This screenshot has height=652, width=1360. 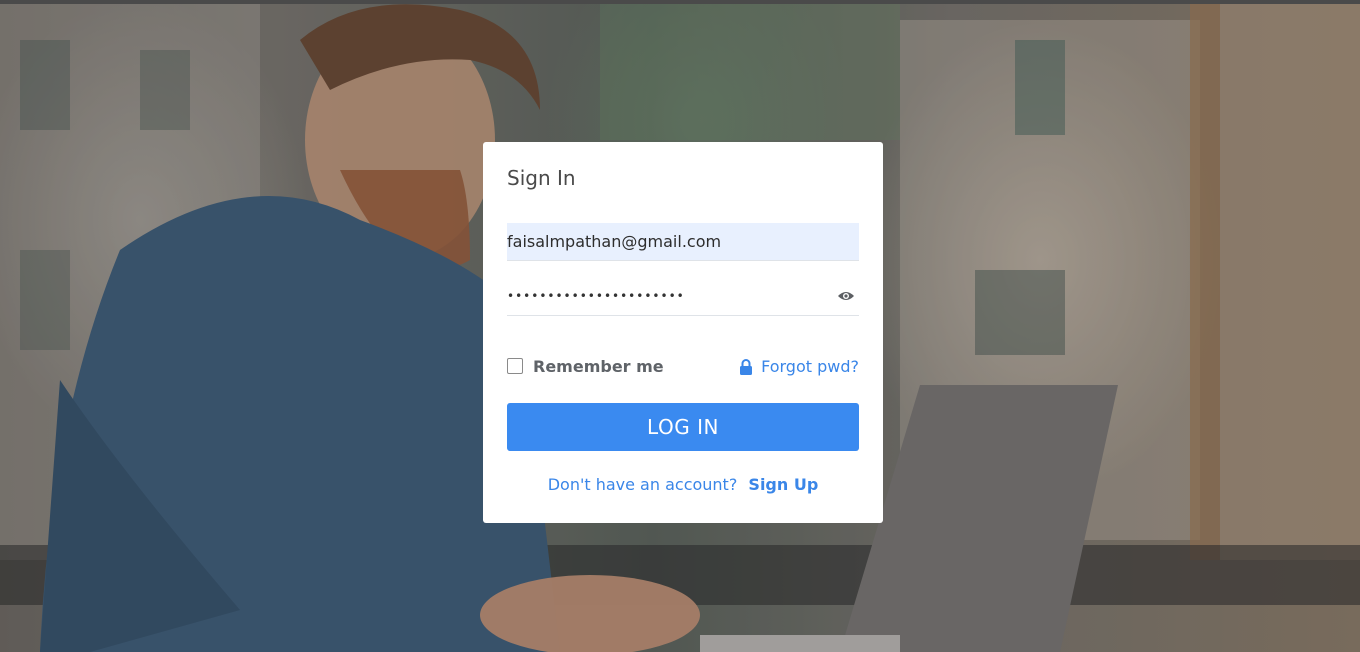 I want to click on forgot-label: Forgot pwd?, so click(x=810, y=366).